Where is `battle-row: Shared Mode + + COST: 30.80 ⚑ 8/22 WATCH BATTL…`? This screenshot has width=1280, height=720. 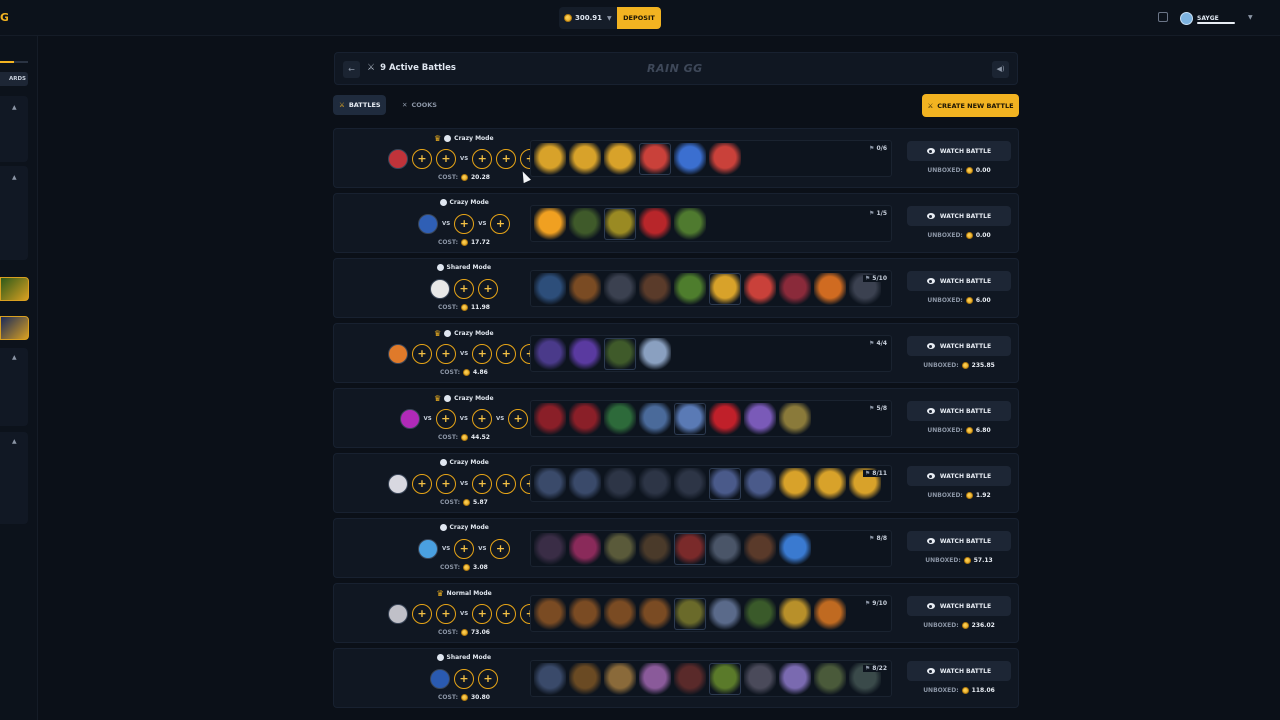
battle-row: Shared Mode + + COST: 30.80 ⚑ 8/22 WATCH BATTL… is located at coordinates (676, 678).